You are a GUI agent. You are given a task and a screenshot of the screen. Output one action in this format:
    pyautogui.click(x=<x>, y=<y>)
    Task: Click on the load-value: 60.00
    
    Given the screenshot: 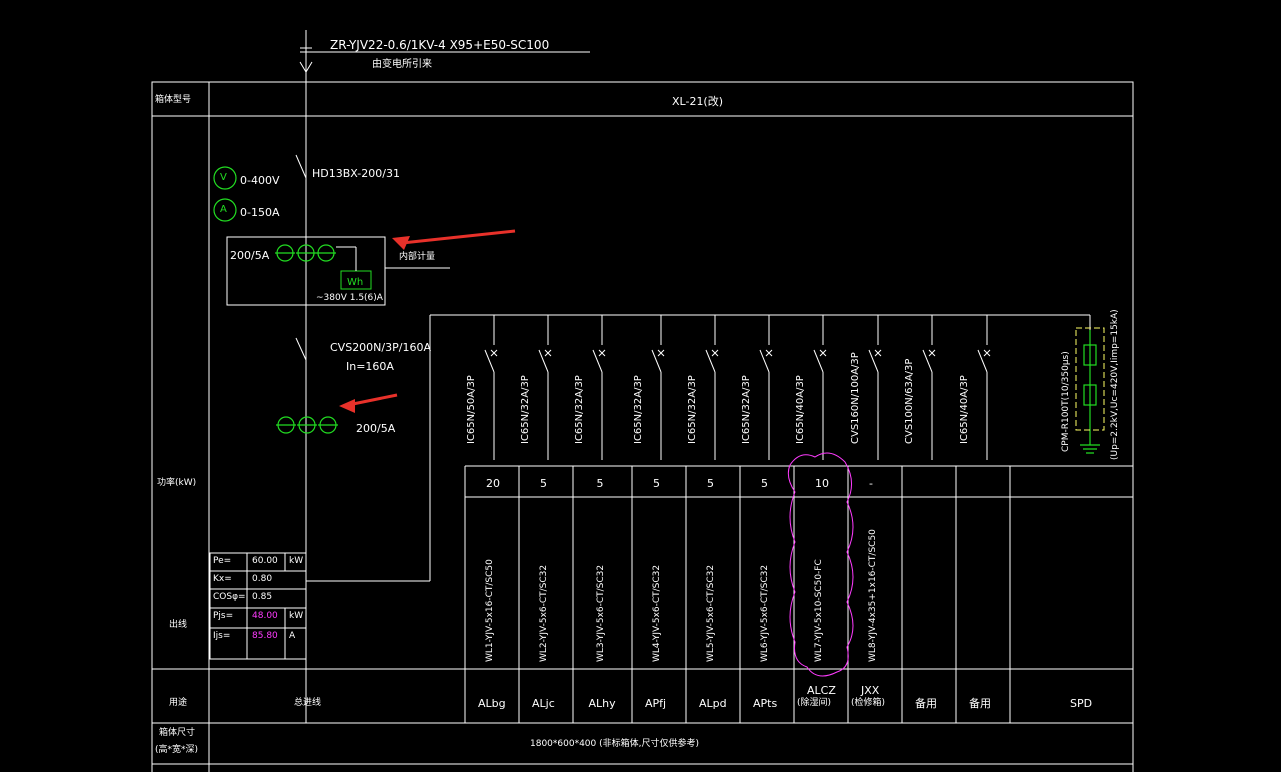 What is the action you would take?
    pyautogui.click(x=265, y=561)
    